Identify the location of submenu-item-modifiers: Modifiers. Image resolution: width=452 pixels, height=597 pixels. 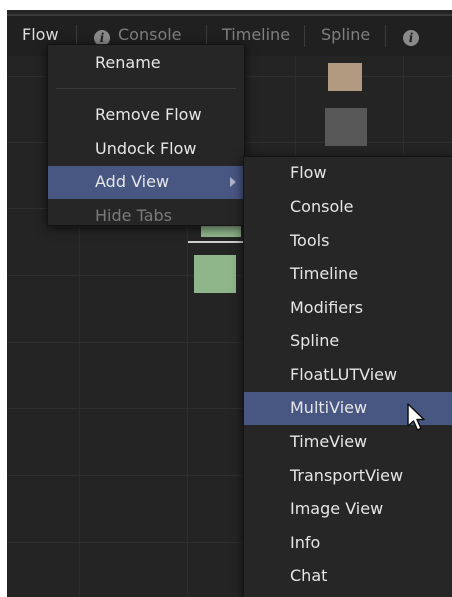
(348, 308).